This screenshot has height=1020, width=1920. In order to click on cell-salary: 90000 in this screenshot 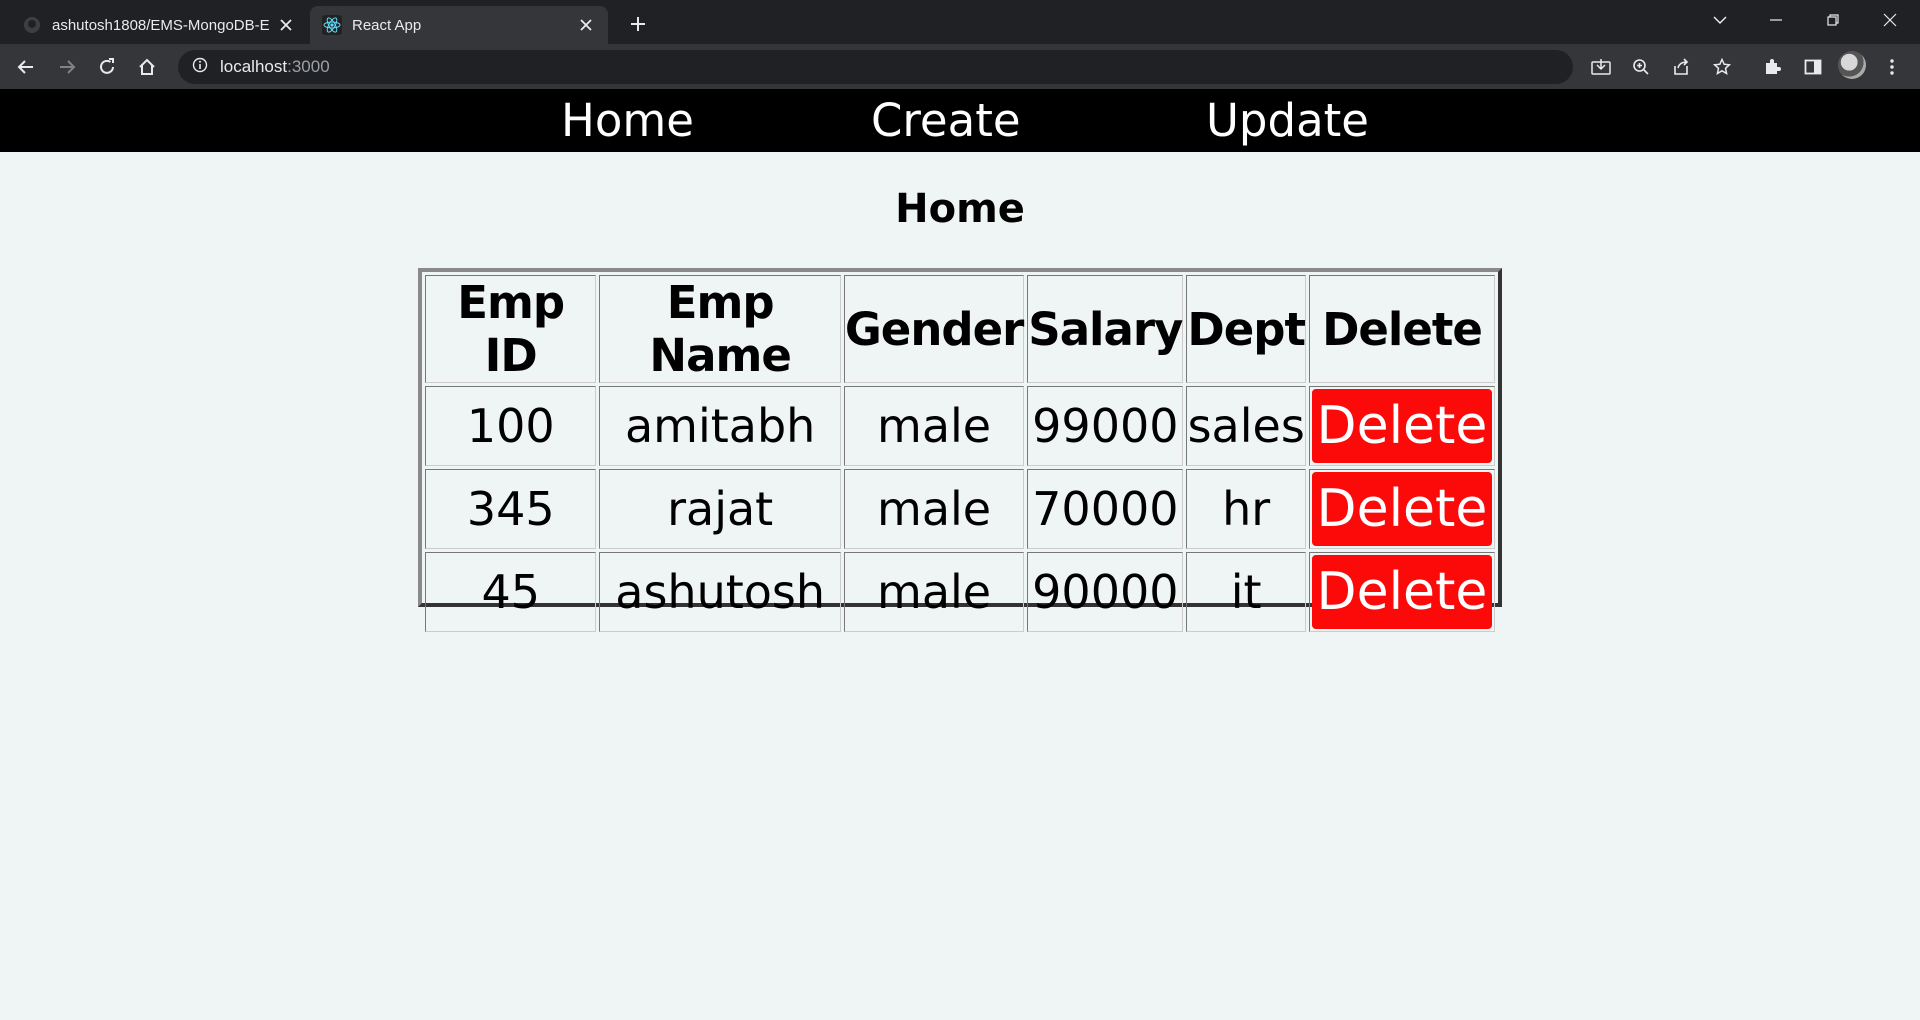, I will do `click(1105, 592)`.